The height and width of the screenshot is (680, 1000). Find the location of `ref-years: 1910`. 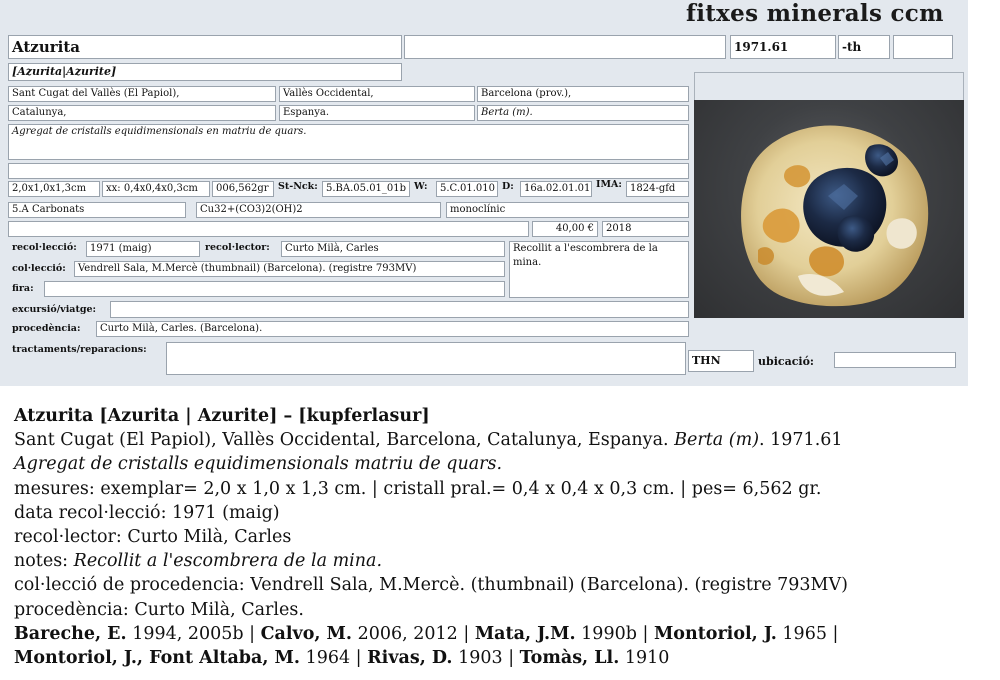

ref-years: 1910 is located at coordinates (644, 658).